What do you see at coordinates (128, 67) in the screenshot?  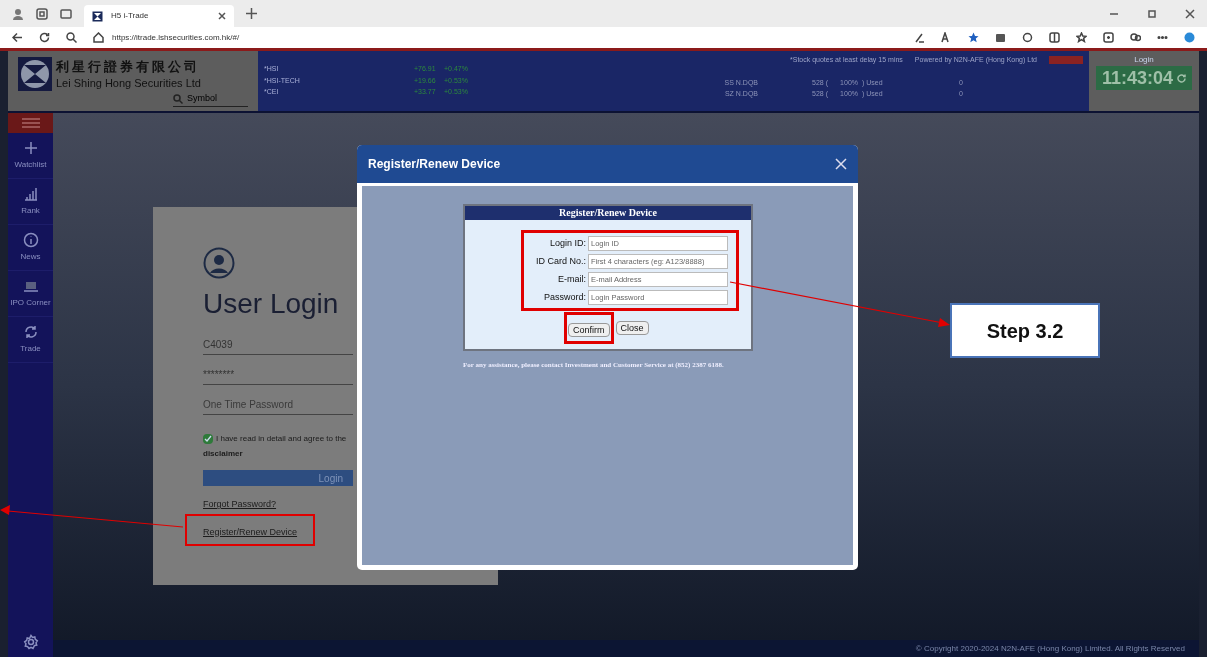 I see `company-name-chinese: 利星行證券有限公司` at bounding box center [128, 67].